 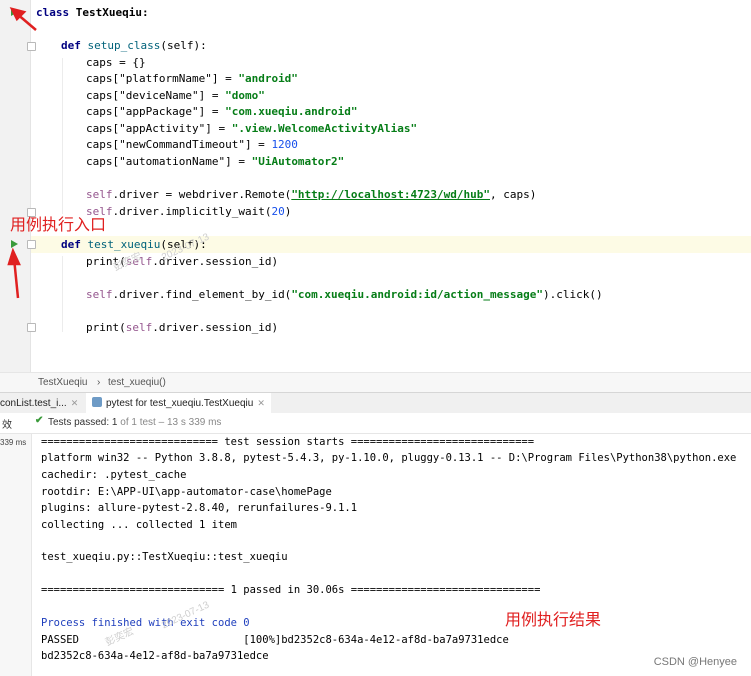 What do you see at coordinates (22, 153) in the screenshot?
I see `annotation-arrows` at bounding box center [22, 153].